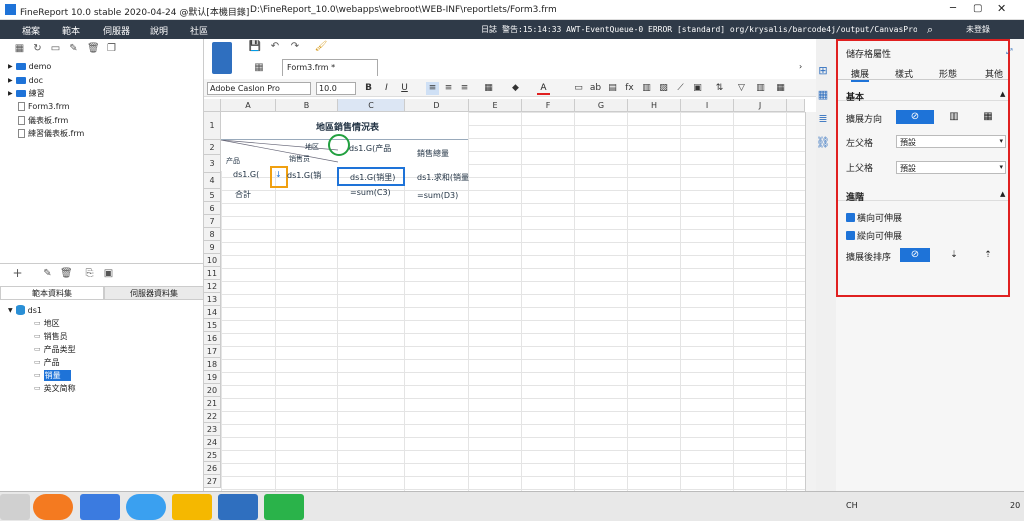 This screenshot has height=521, width=1024. Describe the element at coordinates (629, 88) in the screenshot. I see `formula-icon: fx` at that location.